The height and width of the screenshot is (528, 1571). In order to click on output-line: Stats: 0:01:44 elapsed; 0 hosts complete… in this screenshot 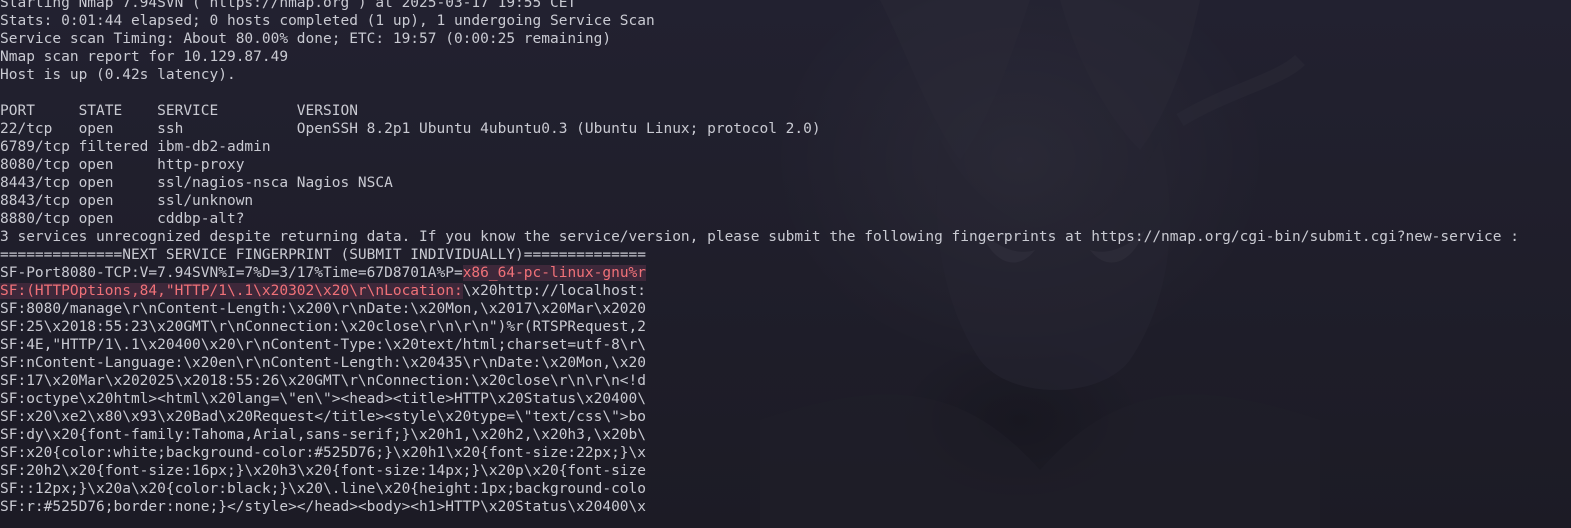, I will do `click(327, 21)`.